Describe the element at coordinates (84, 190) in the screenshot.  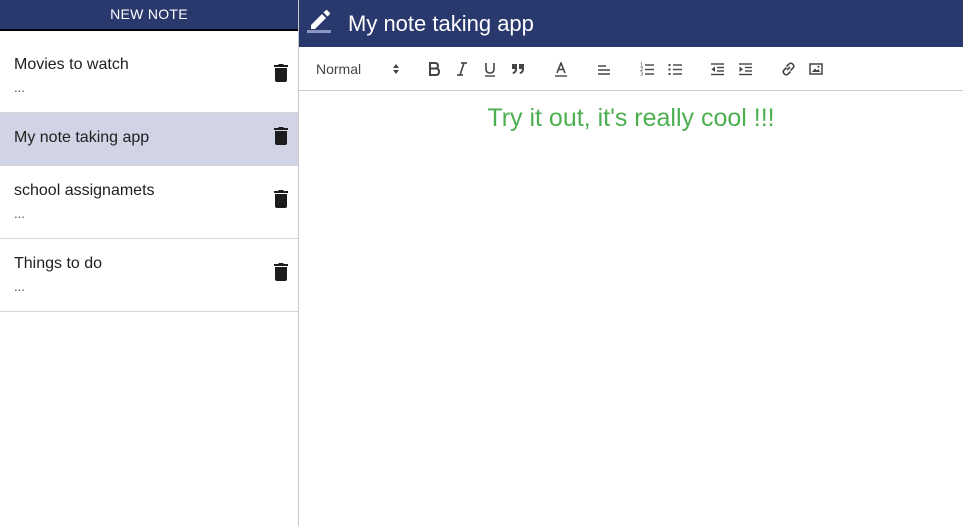
I see `note-title: school assignamets` at that location.